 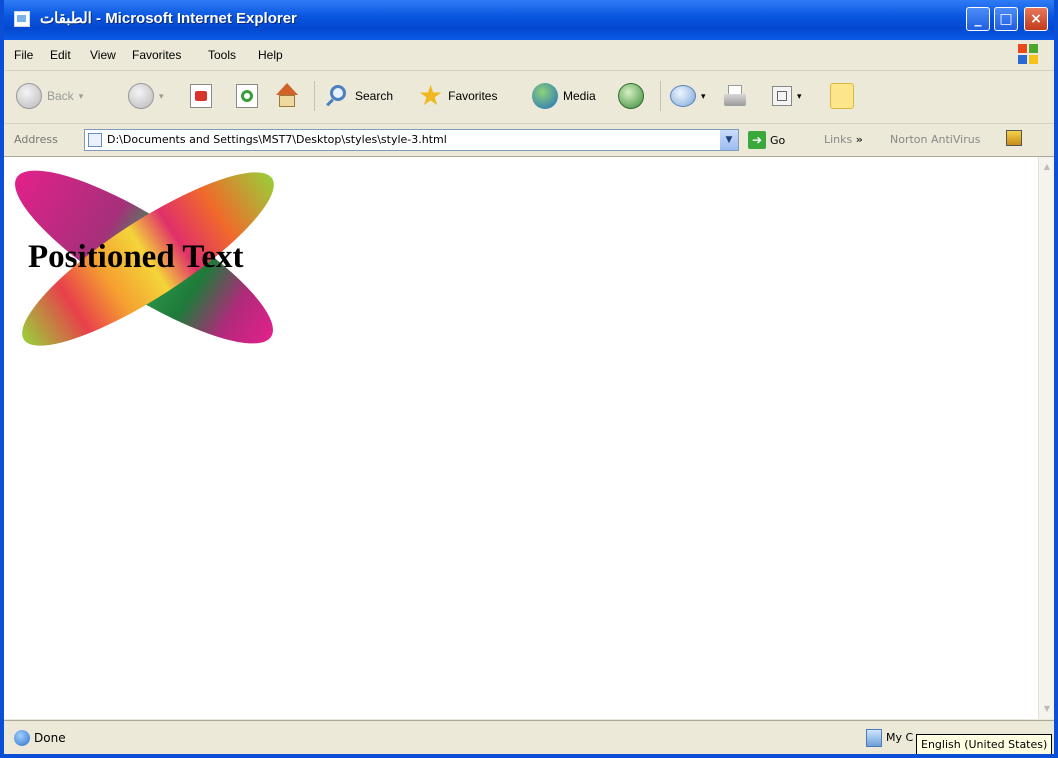 What do you see at coordinates (60, 96) in the screenshot?
I see `back-label: Back` at bounding box center [60, 96].